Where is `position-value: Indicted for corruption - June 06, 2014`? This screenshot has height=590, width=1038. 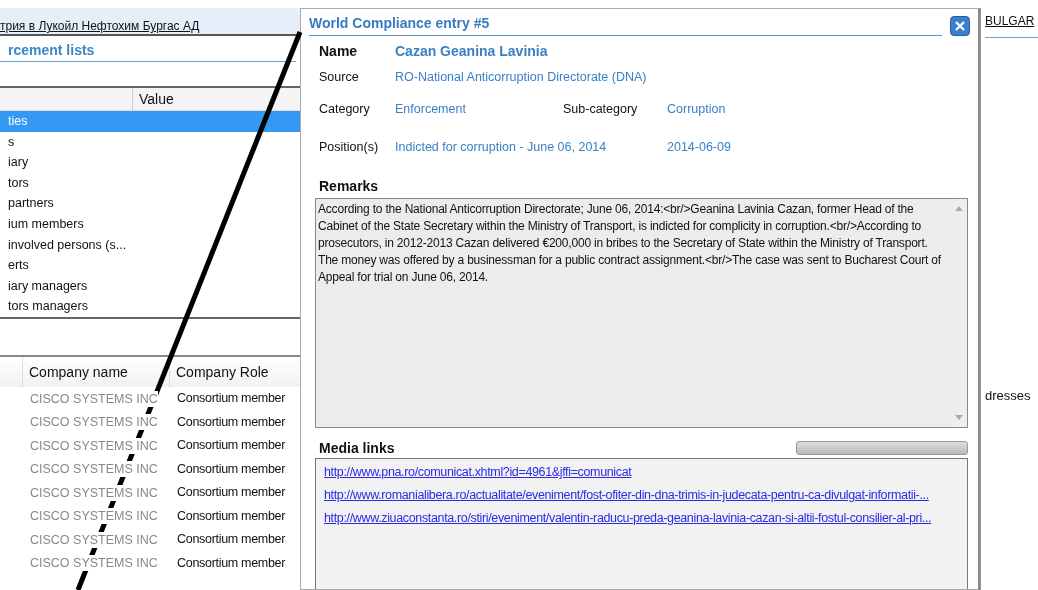
position-value: Indicted for corruption - June 06, 2014 is located at coordinates (501, 147).